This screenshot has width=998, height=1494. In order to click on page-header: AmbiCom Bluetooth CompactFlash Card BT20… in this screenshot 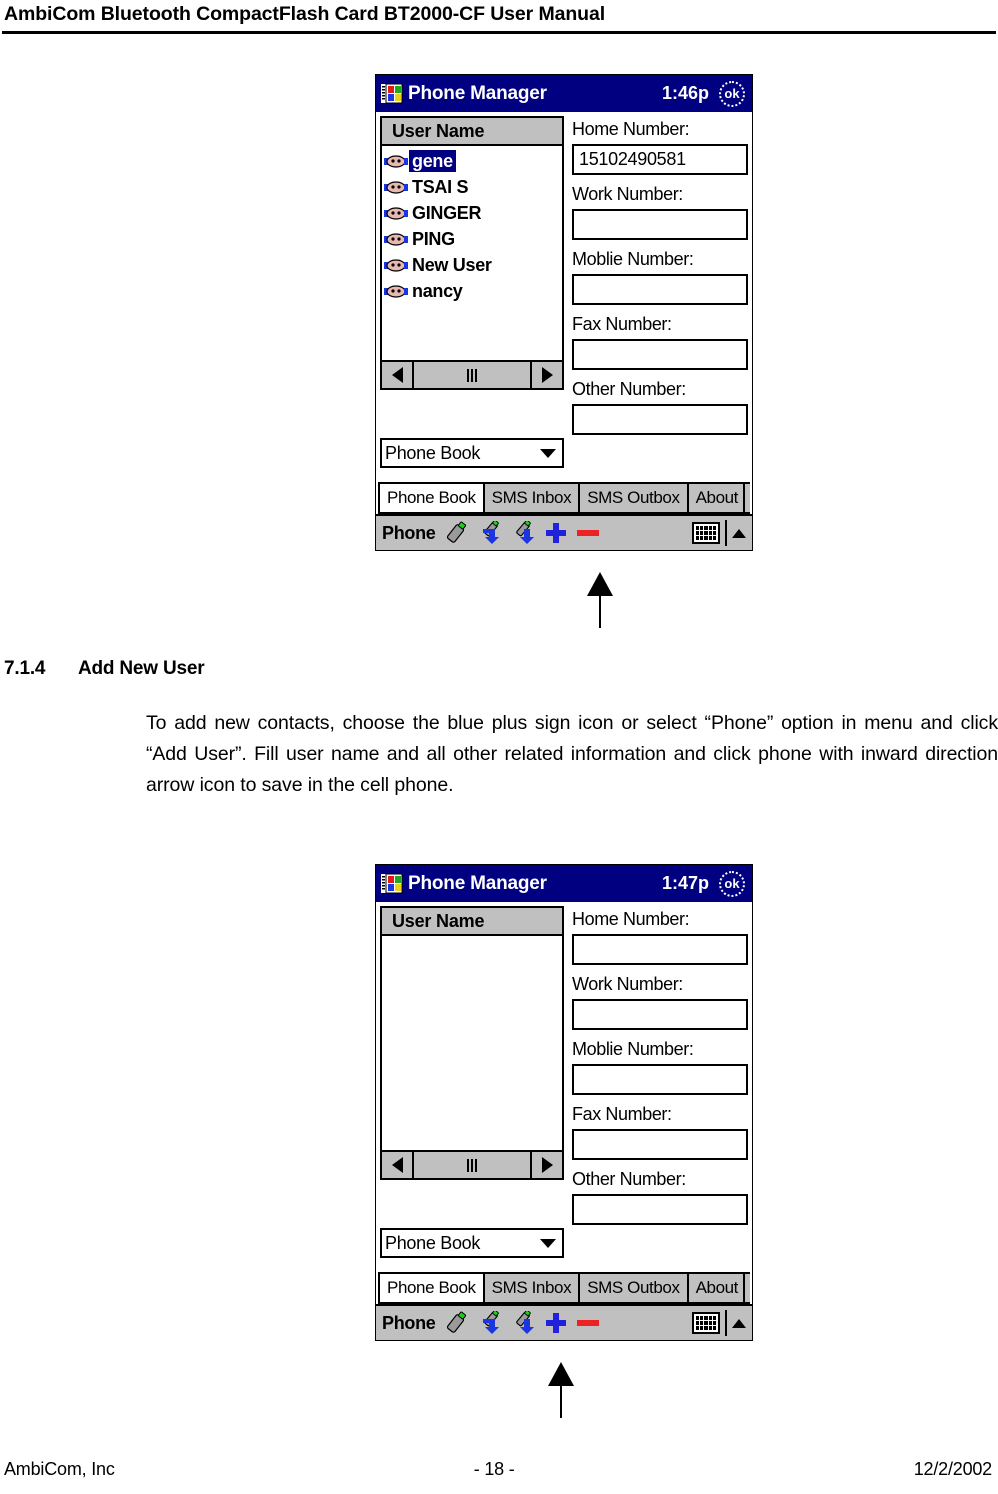, I will do `click(499, 17)`.